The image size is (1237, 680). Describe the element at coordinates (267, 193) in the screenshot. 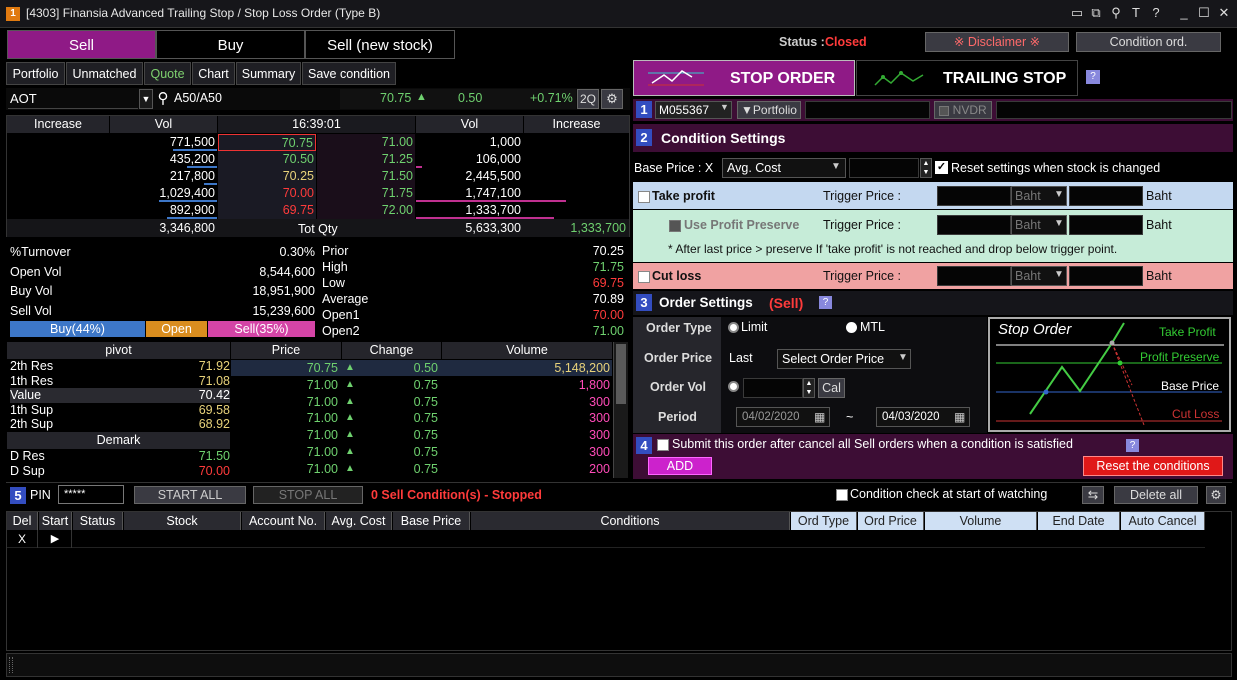

I see `bid-price: 70.00` at that location.